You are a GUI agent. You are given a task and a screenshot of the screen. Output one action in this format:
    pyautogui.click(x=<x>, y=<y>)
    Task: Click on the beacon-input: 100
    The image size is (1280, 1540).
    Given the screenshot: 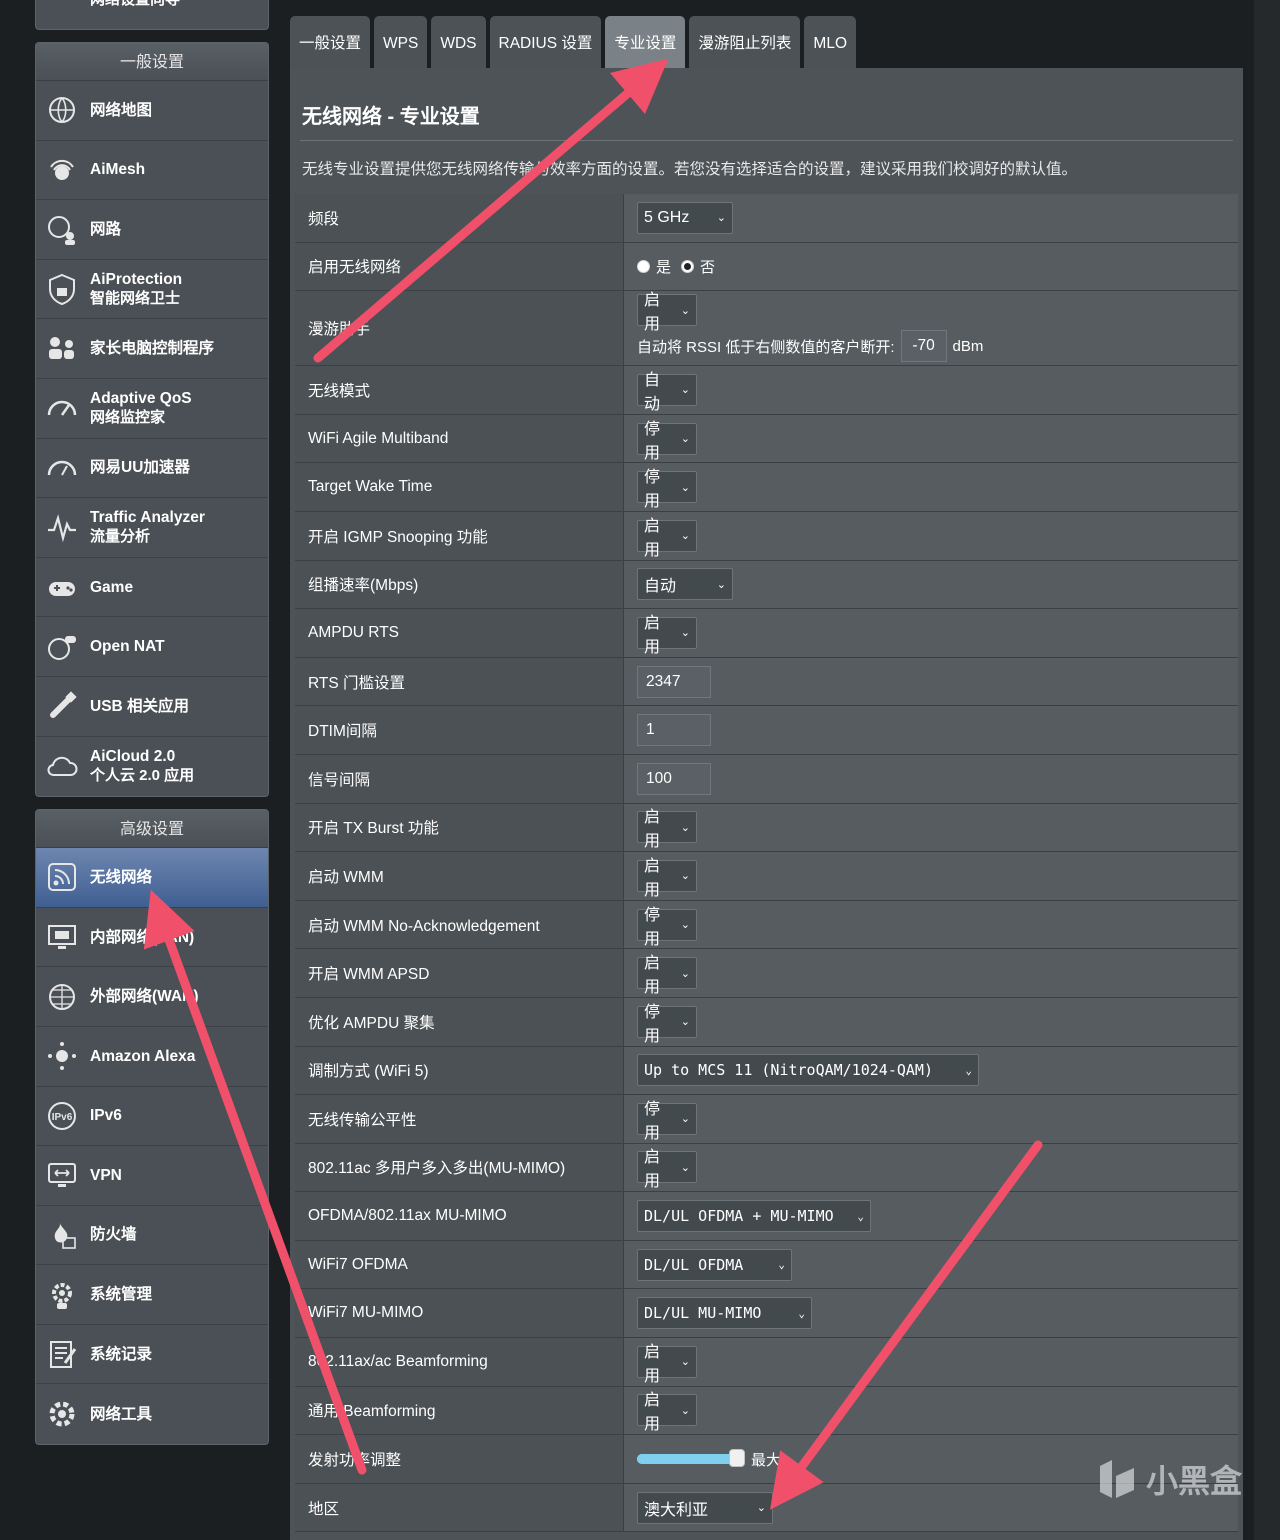 What is the action you would take?
    pyautogui.click(x=674, y=778)
    